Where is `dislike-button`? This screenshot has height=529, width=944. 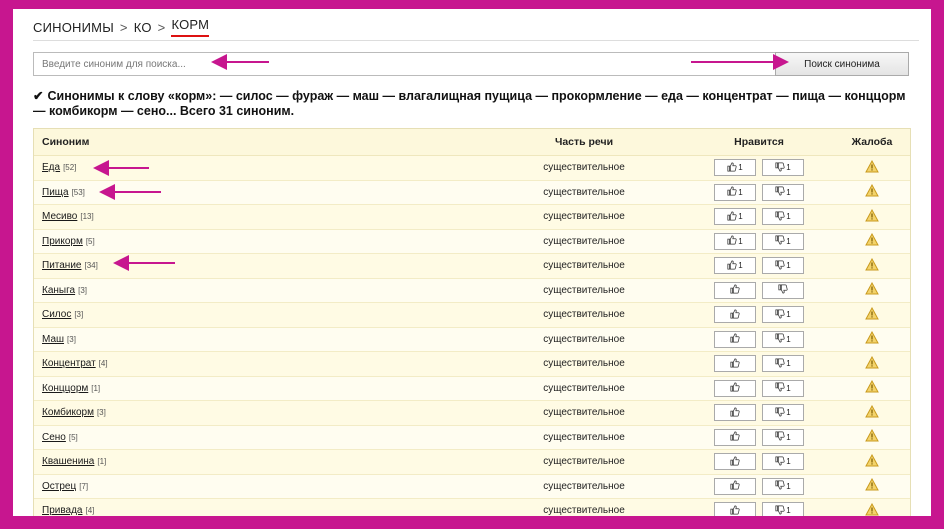 dislike-button is located at coordinates (783, 290).